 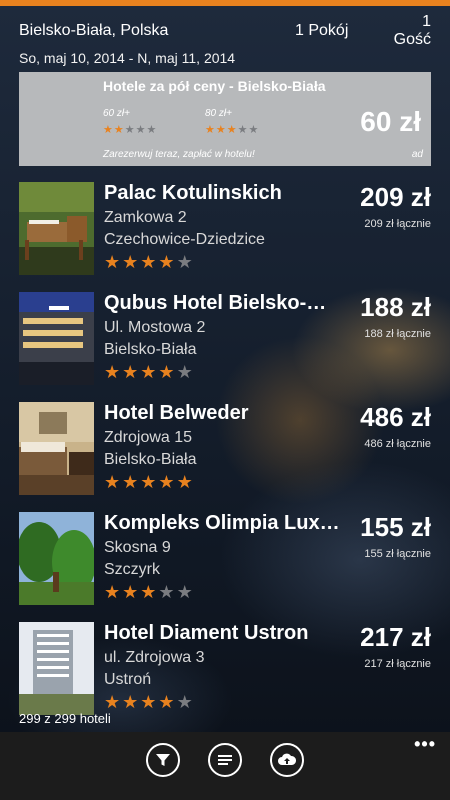 I want to click on hotel-street: Skosna 9, so click(x=137, y=547).